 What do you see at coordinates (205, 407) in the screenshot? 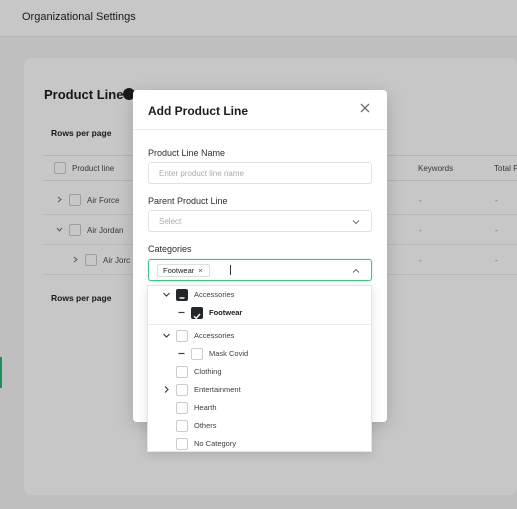
I see `tree-node-label: Hearth` at bounding box center [205, 407].